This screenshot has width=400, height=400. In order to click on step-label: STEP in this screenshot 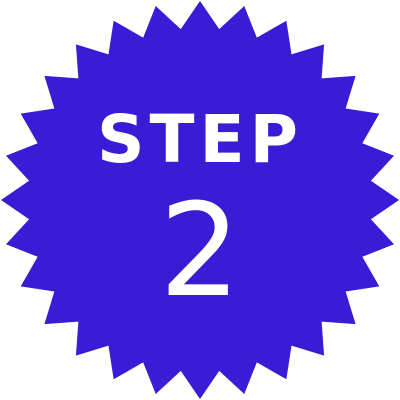, I will do `click(199, 139)`.